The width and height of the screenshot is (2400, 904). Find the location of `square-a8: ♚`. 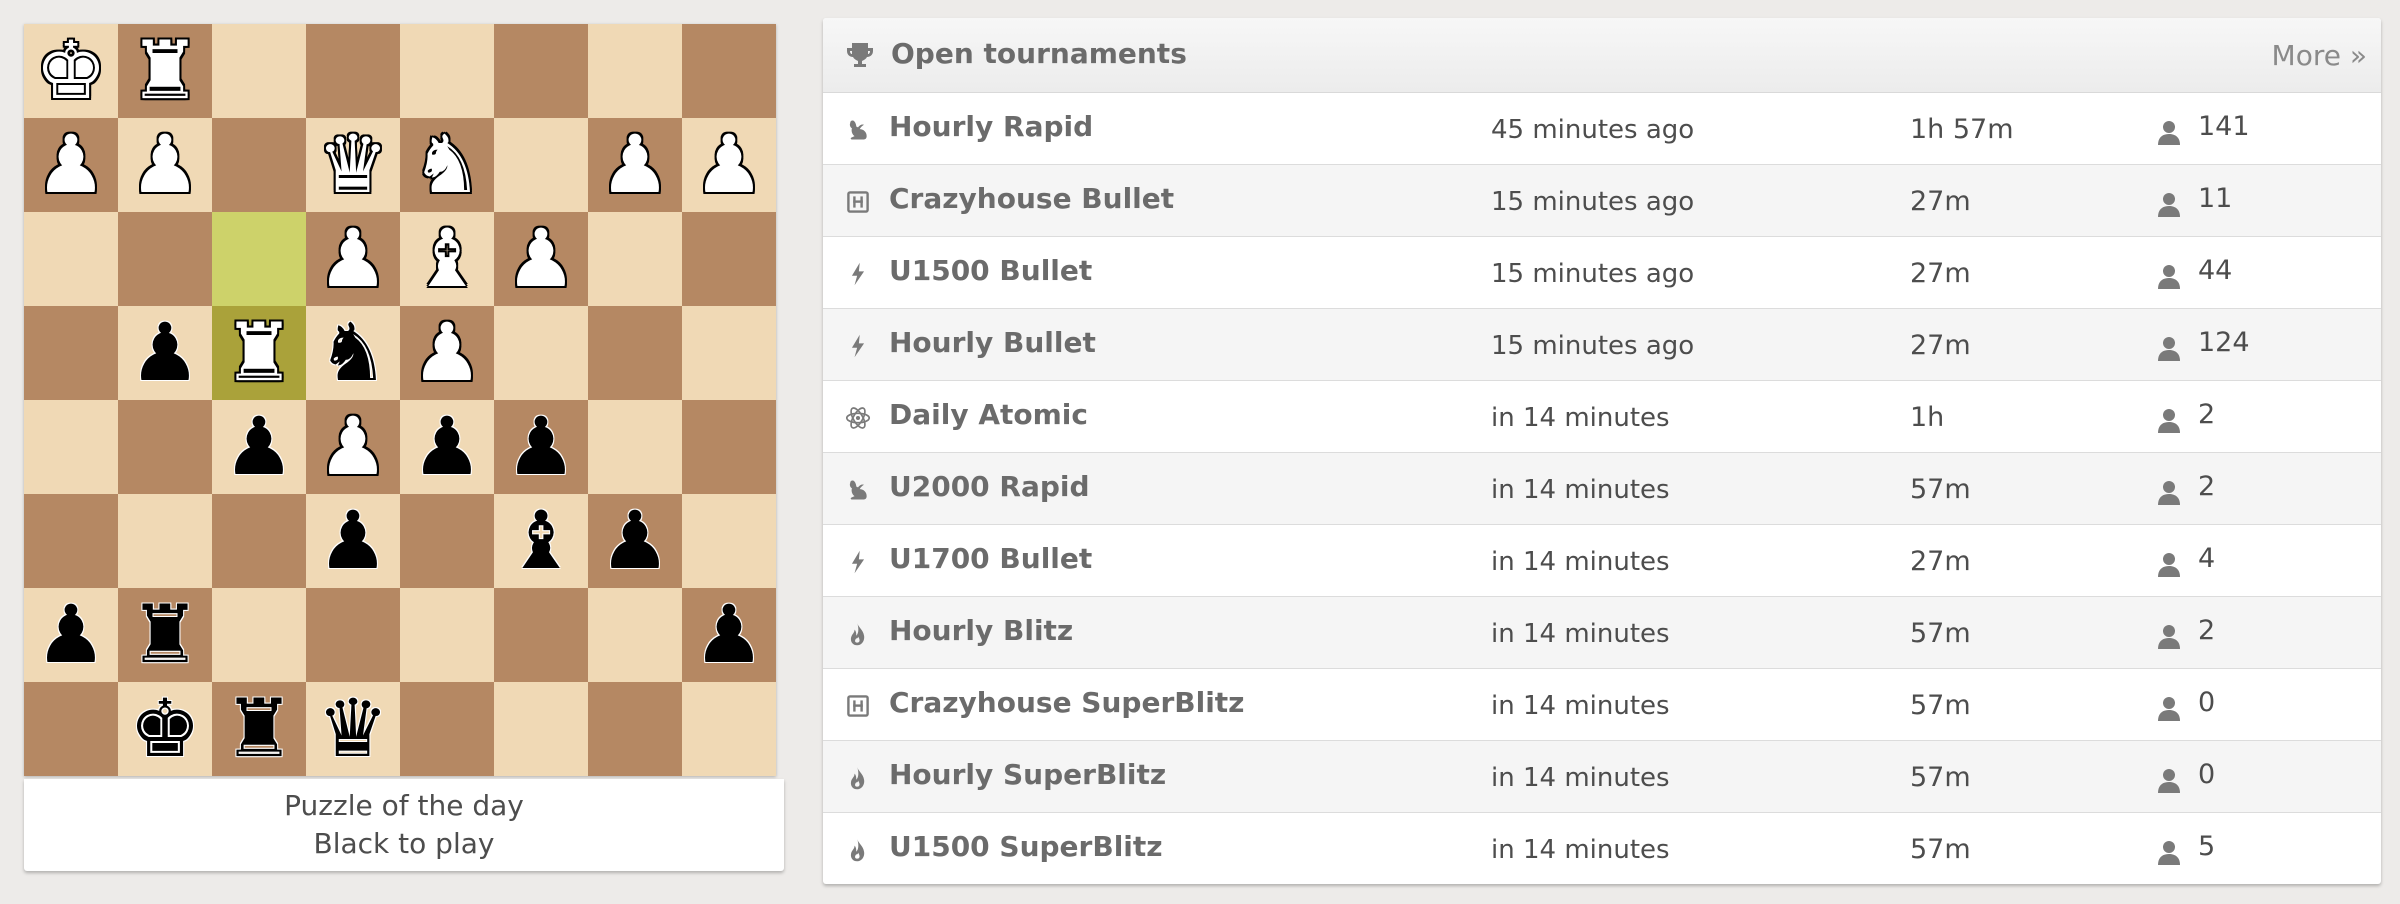

square-a8: ♚ is located at coordinates (71, 71).